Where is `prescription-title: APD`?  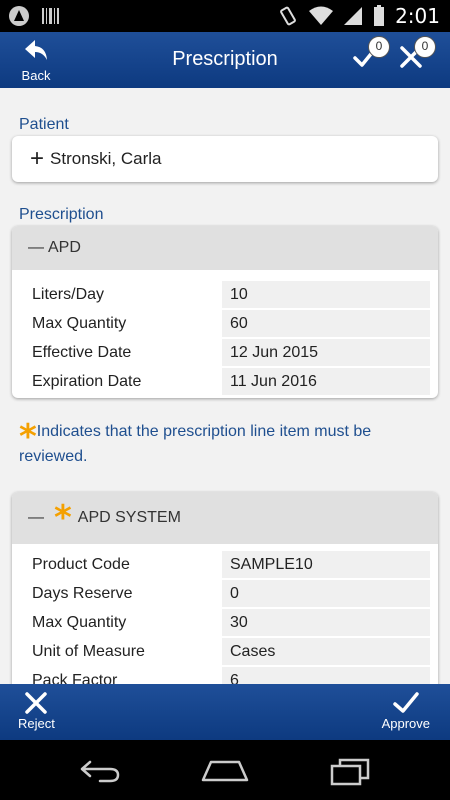
prescription-title: APD is located at coordinates (64, 247).